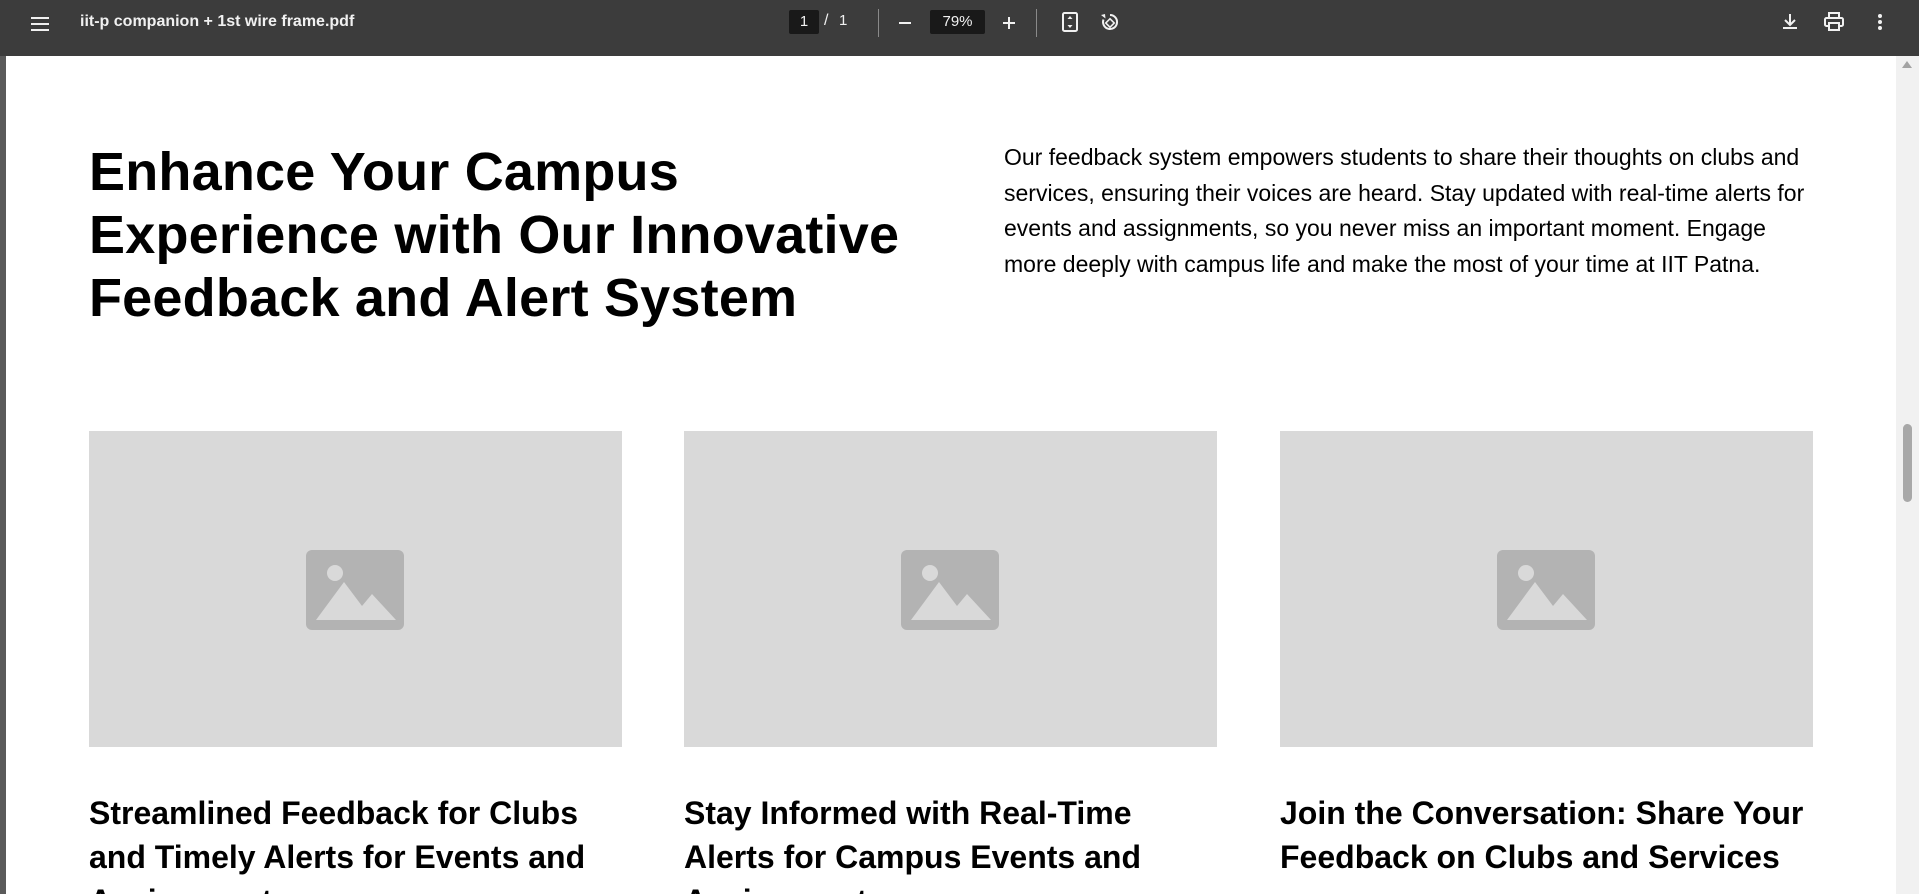  Describe the element at coordinates (957, 22) in the screenshot. I see `zoom-input: 79%` at that location.